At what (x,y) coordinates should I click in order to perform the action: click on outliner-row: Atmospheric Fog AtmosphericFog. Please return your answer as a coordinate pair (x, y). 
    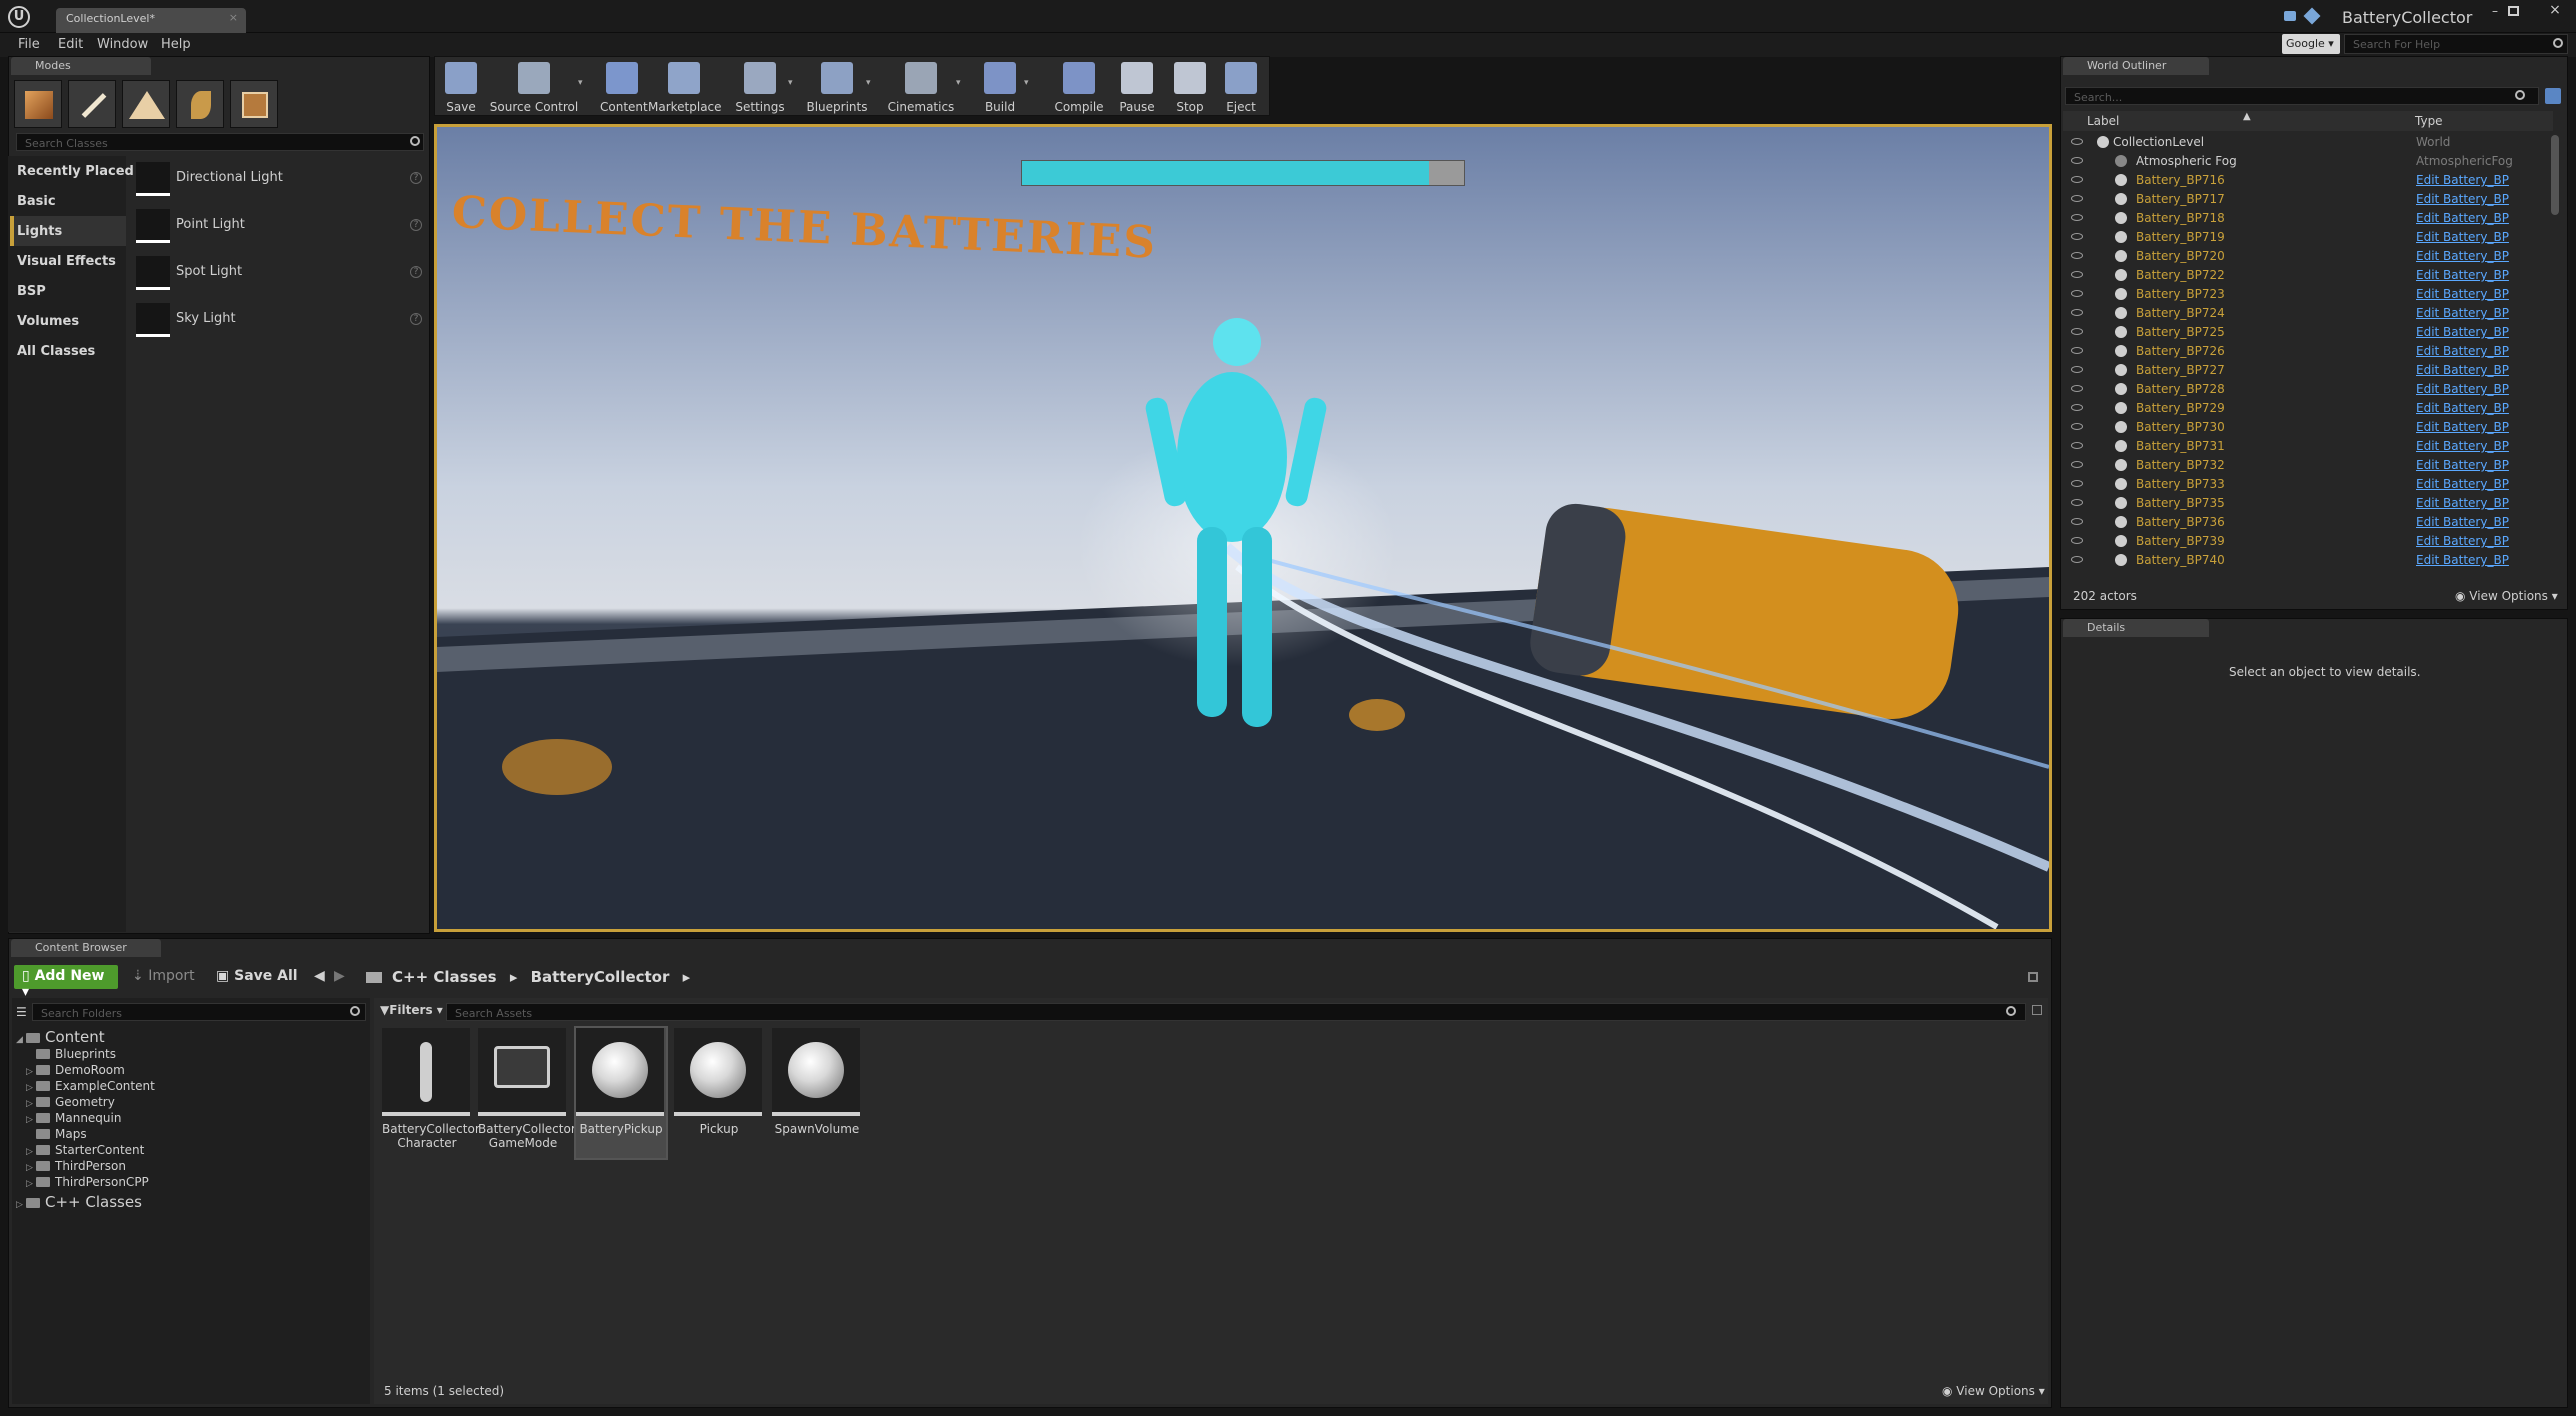
    Looking at the image, I should click on (2308, 161).